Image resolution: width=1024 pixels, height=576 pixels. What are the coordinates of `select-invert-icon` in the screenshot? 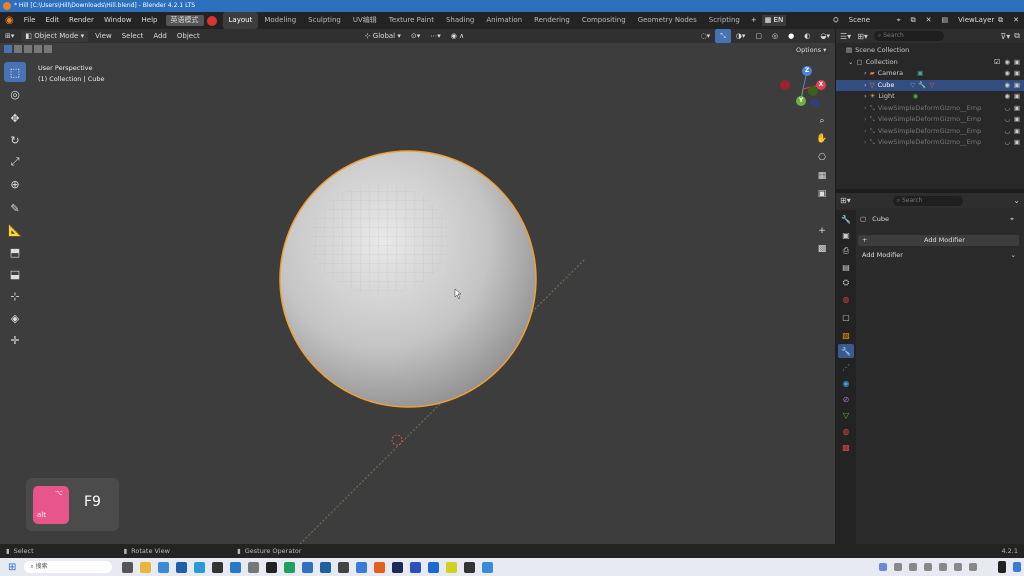 It's located at (38, 49).